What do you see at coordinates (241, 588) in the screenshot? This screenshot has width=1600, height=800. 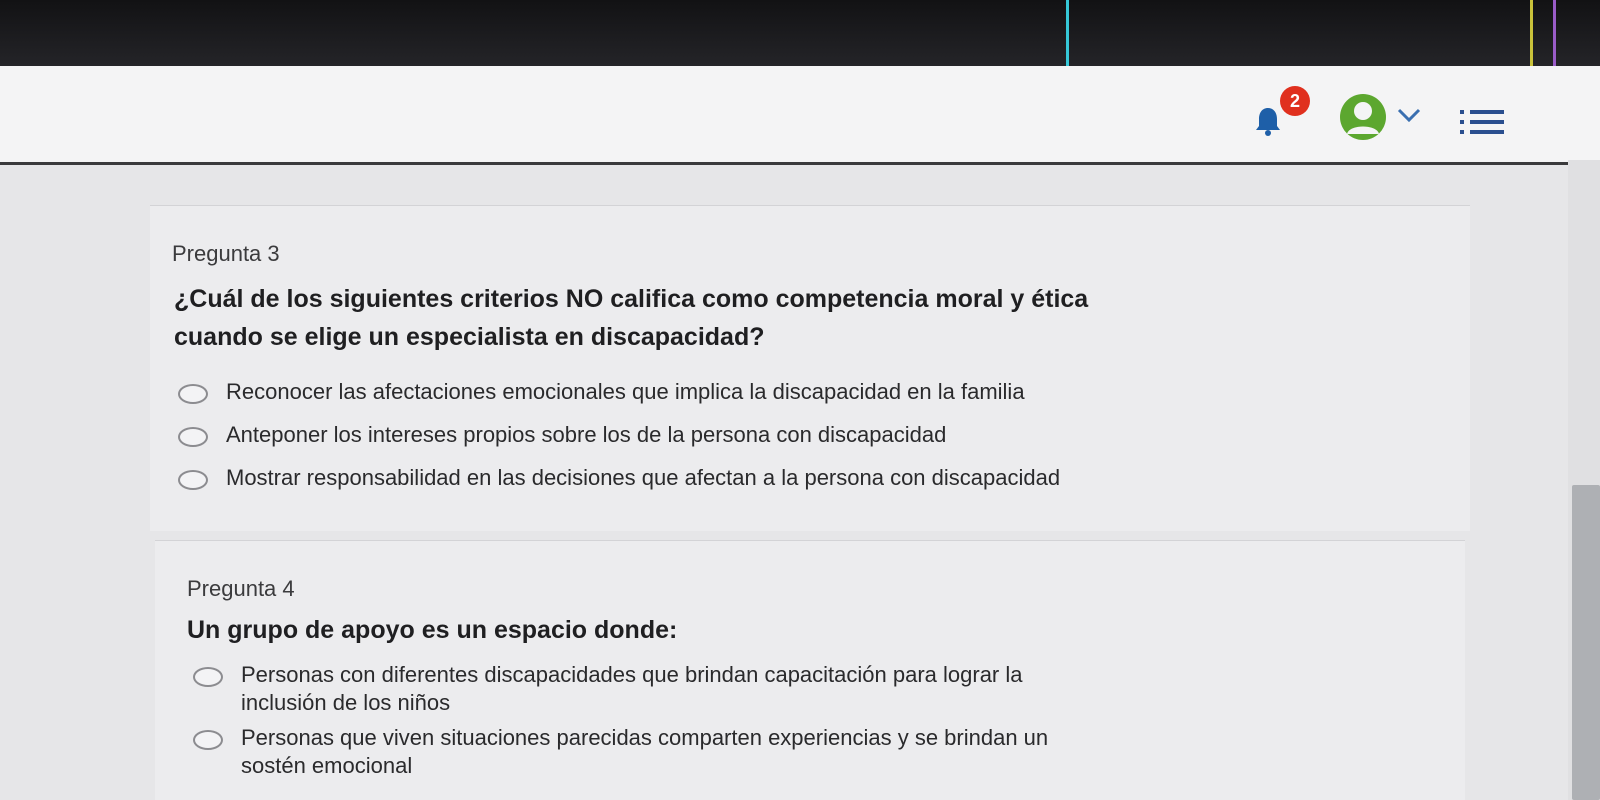 I see `question-number: Pregunta 4` at bounding box center [241, 588].